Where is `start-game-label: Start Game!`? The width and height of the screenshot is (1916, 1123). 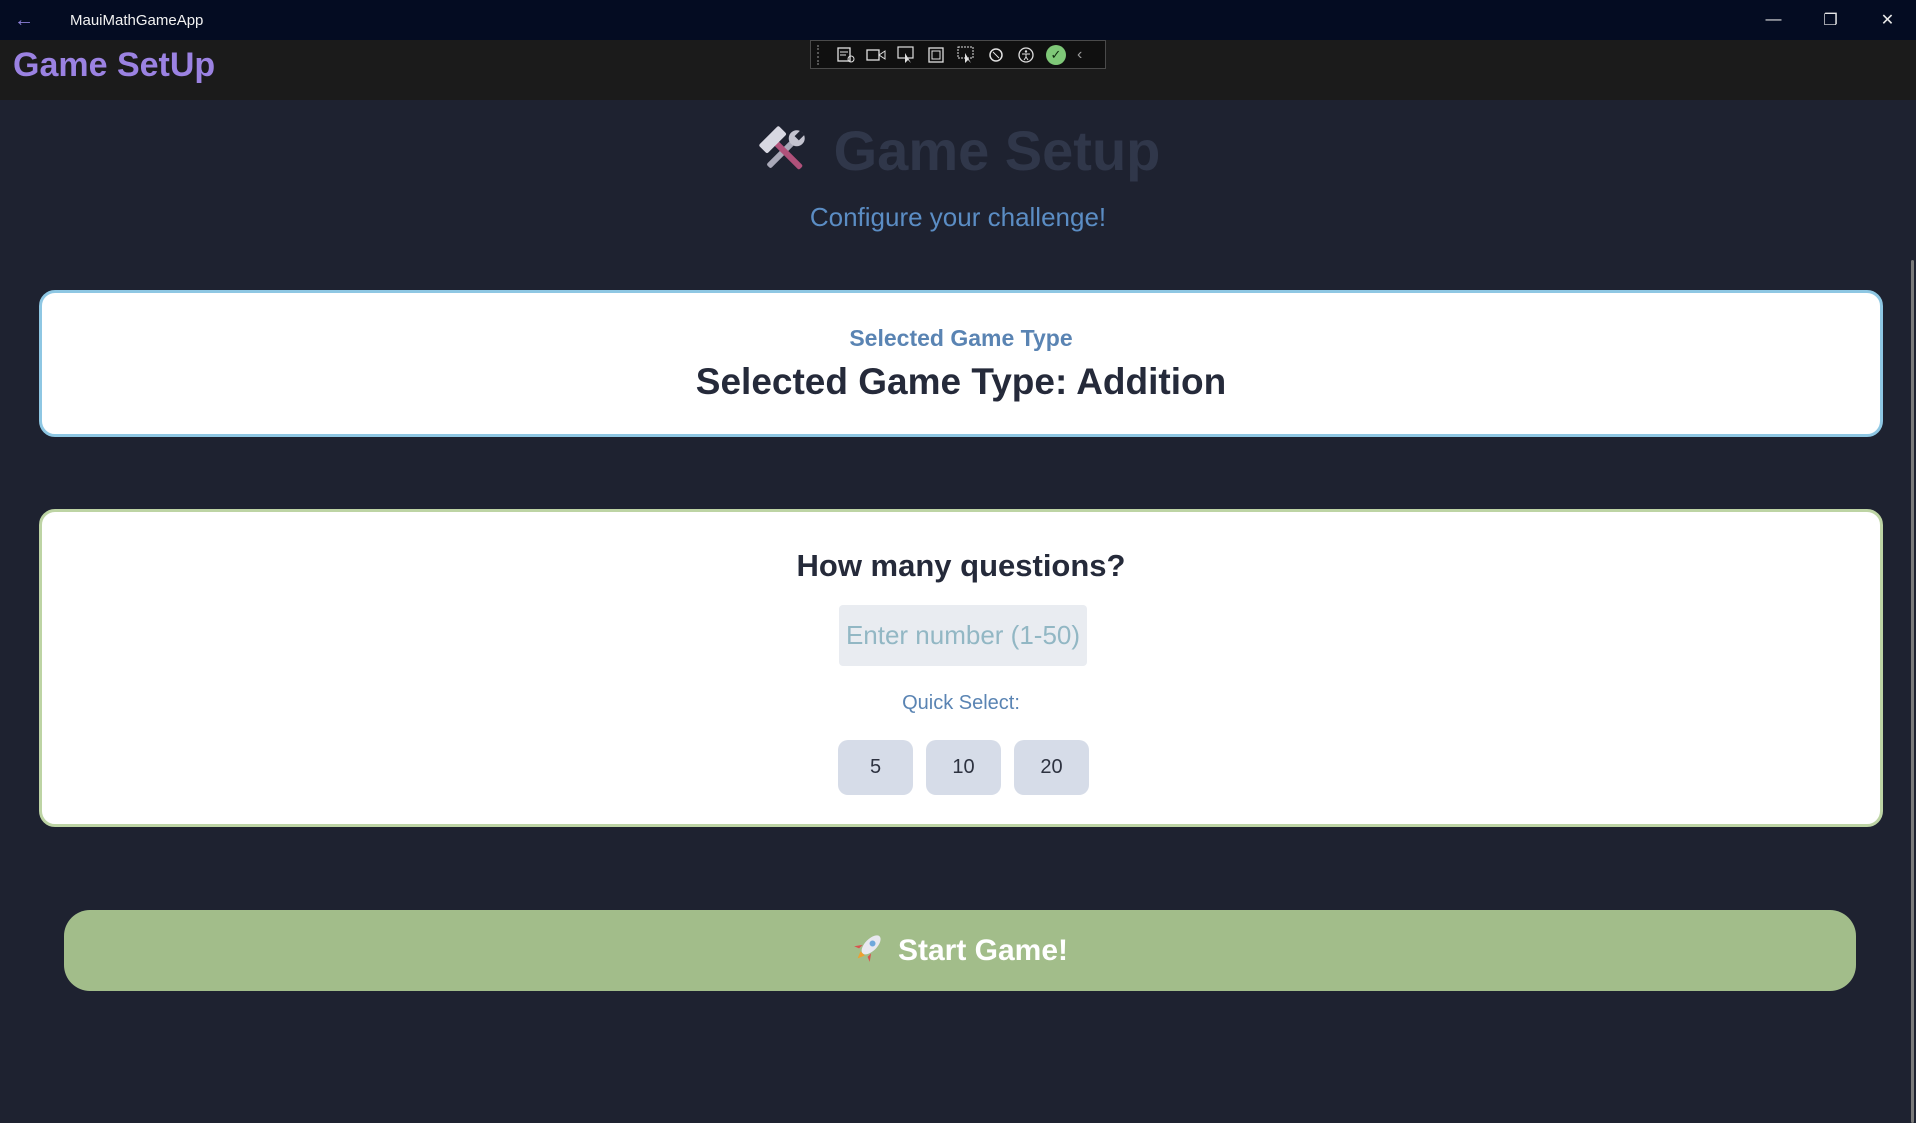
start-game-label: Start Game! is located at coordinates (983, 950).